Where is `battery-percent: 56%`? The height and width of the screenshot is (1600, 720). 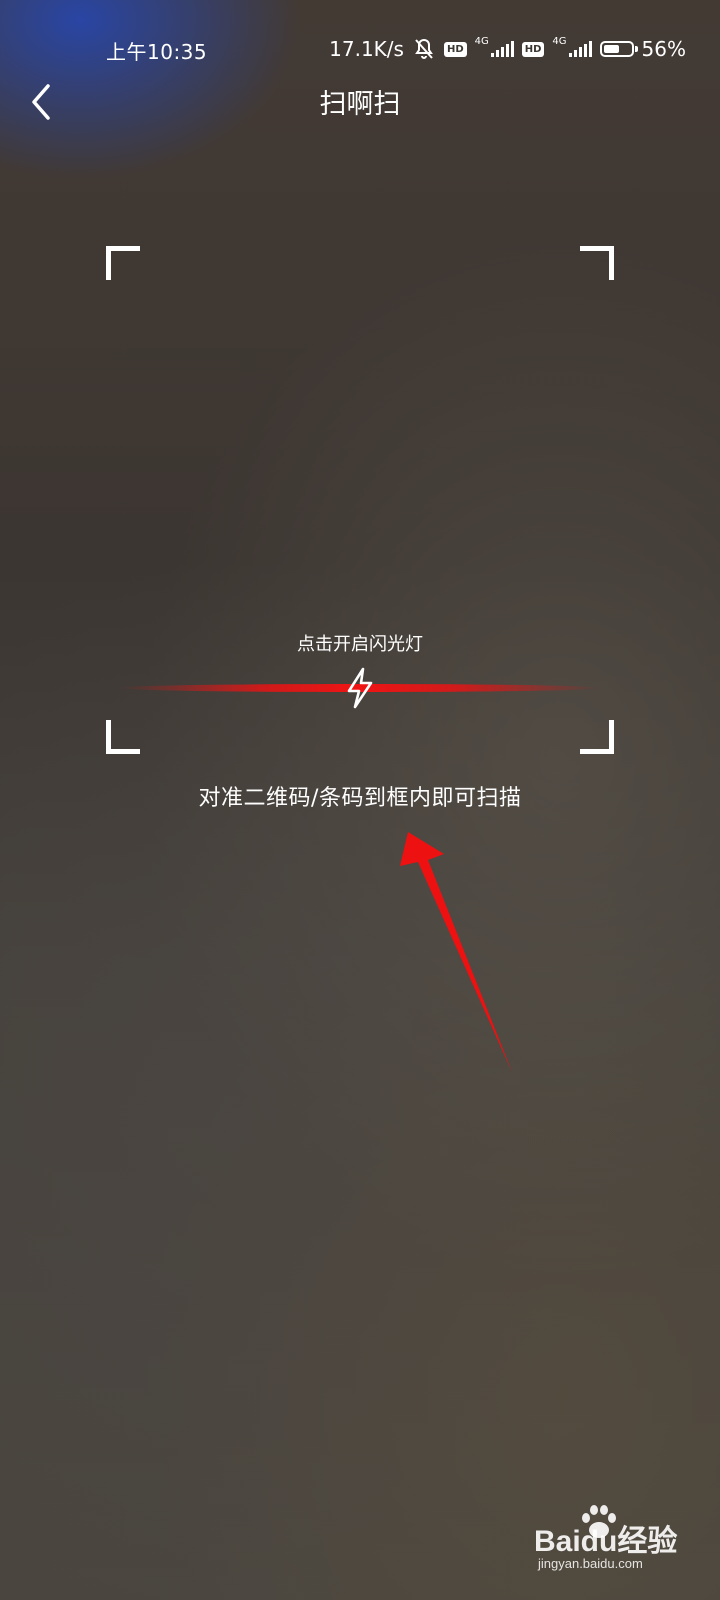
battery-percent: 56% is located at coordinates (663, 49).